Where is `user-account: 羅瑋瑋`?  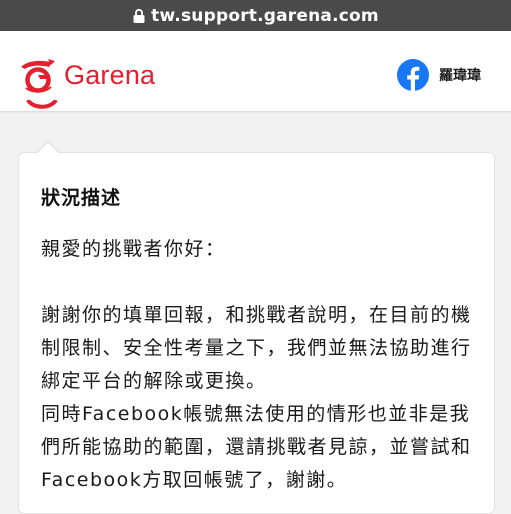 user-account: 羅瑋瑋 is located at coordinates (439, 75).